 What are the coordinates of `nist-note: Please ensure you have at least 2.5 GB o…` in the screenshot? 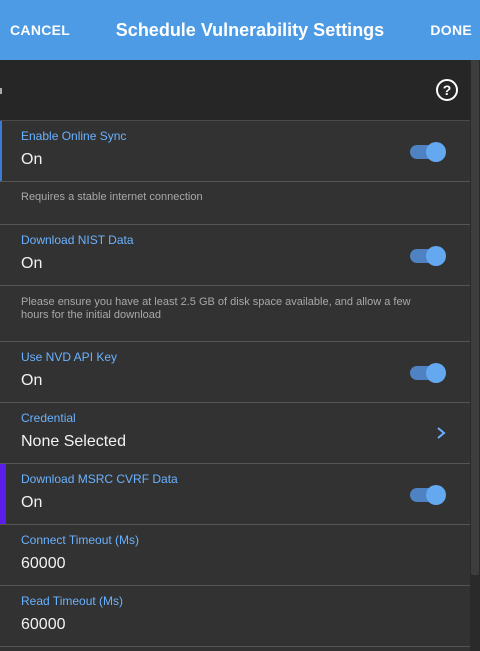 It's located at (235, 314).